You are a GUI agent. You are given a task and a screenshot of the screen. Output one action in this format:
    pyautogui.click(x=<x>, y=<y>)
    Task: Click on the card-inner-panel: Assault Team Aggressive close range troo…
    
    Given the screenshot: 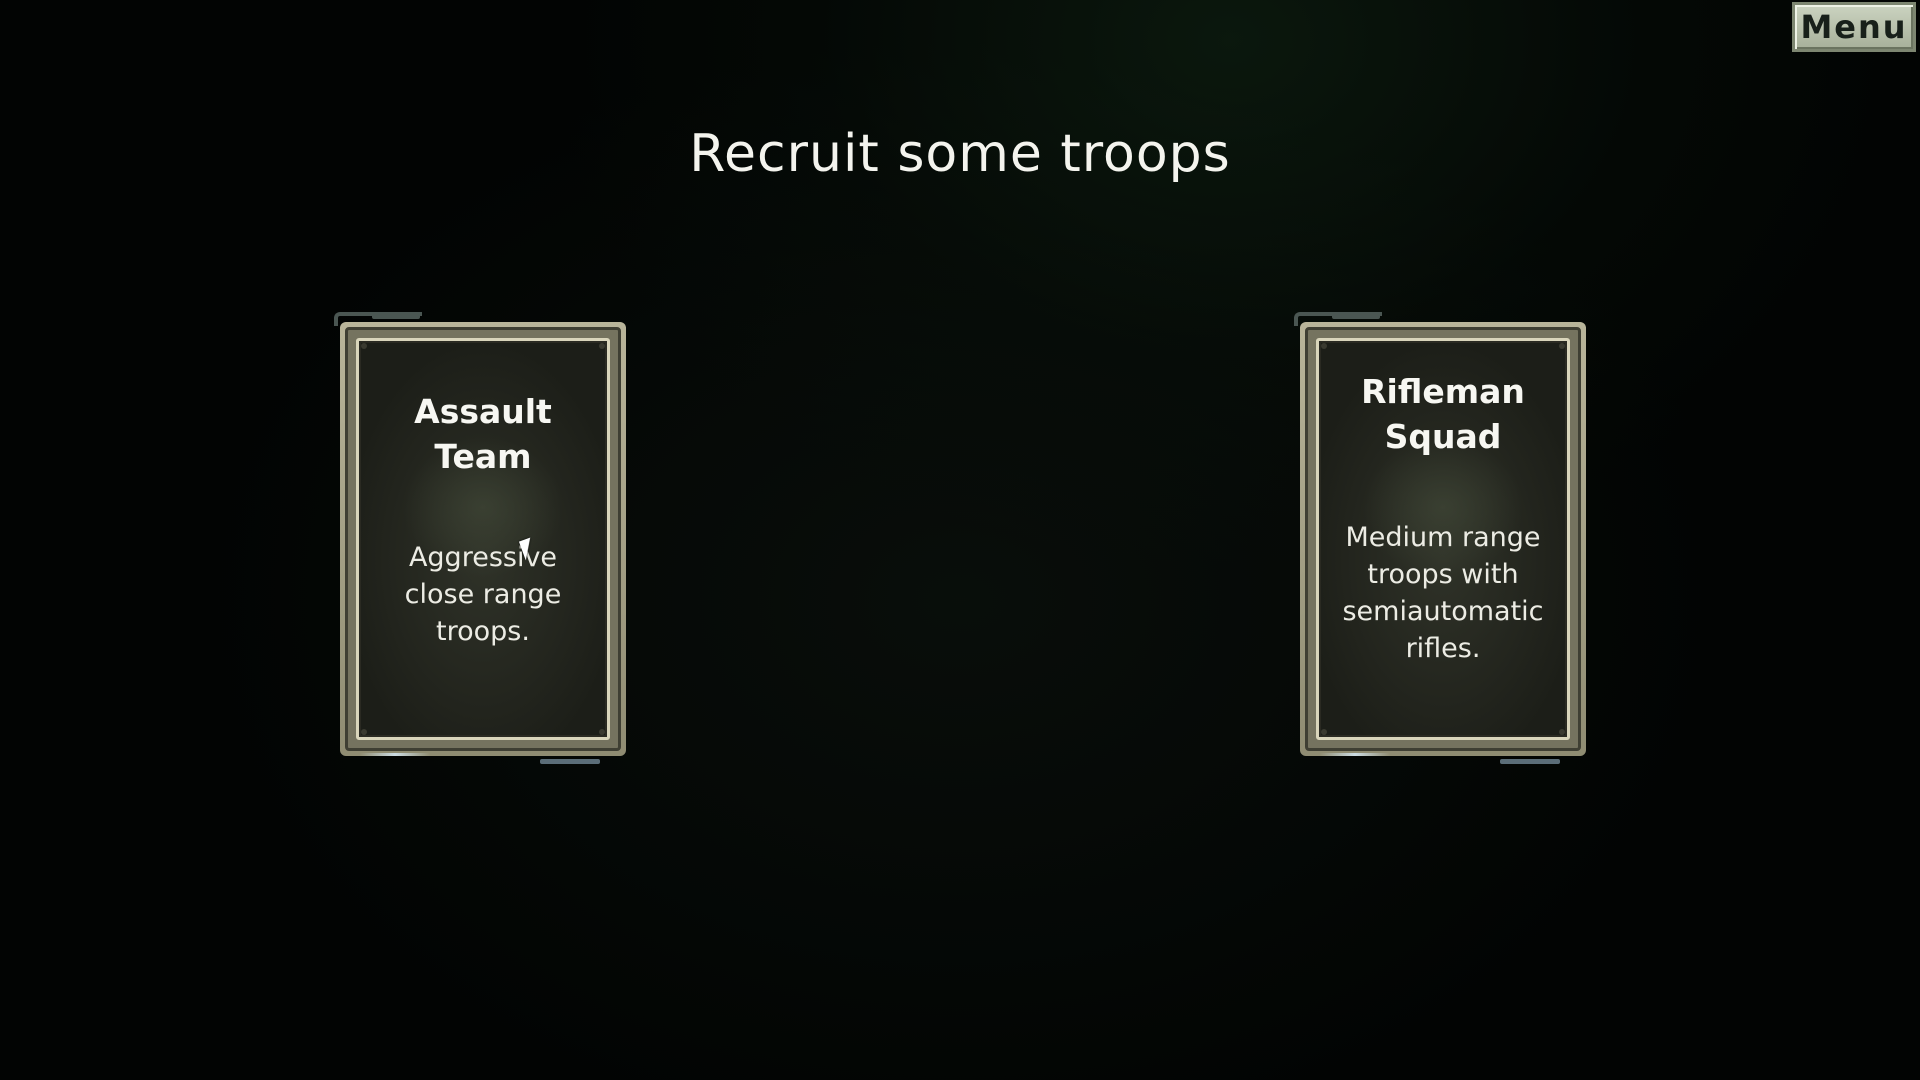 What is the action you would take?
    pyautogui.click(x=483, y=539)
    